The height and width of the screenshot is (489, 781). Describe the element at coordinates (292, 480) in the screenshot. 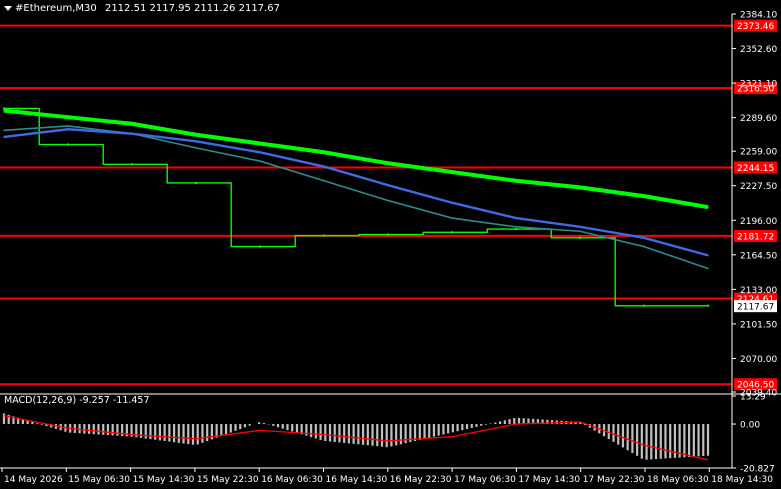

I see `time-tick-label: 16 May 06:30` at that location.